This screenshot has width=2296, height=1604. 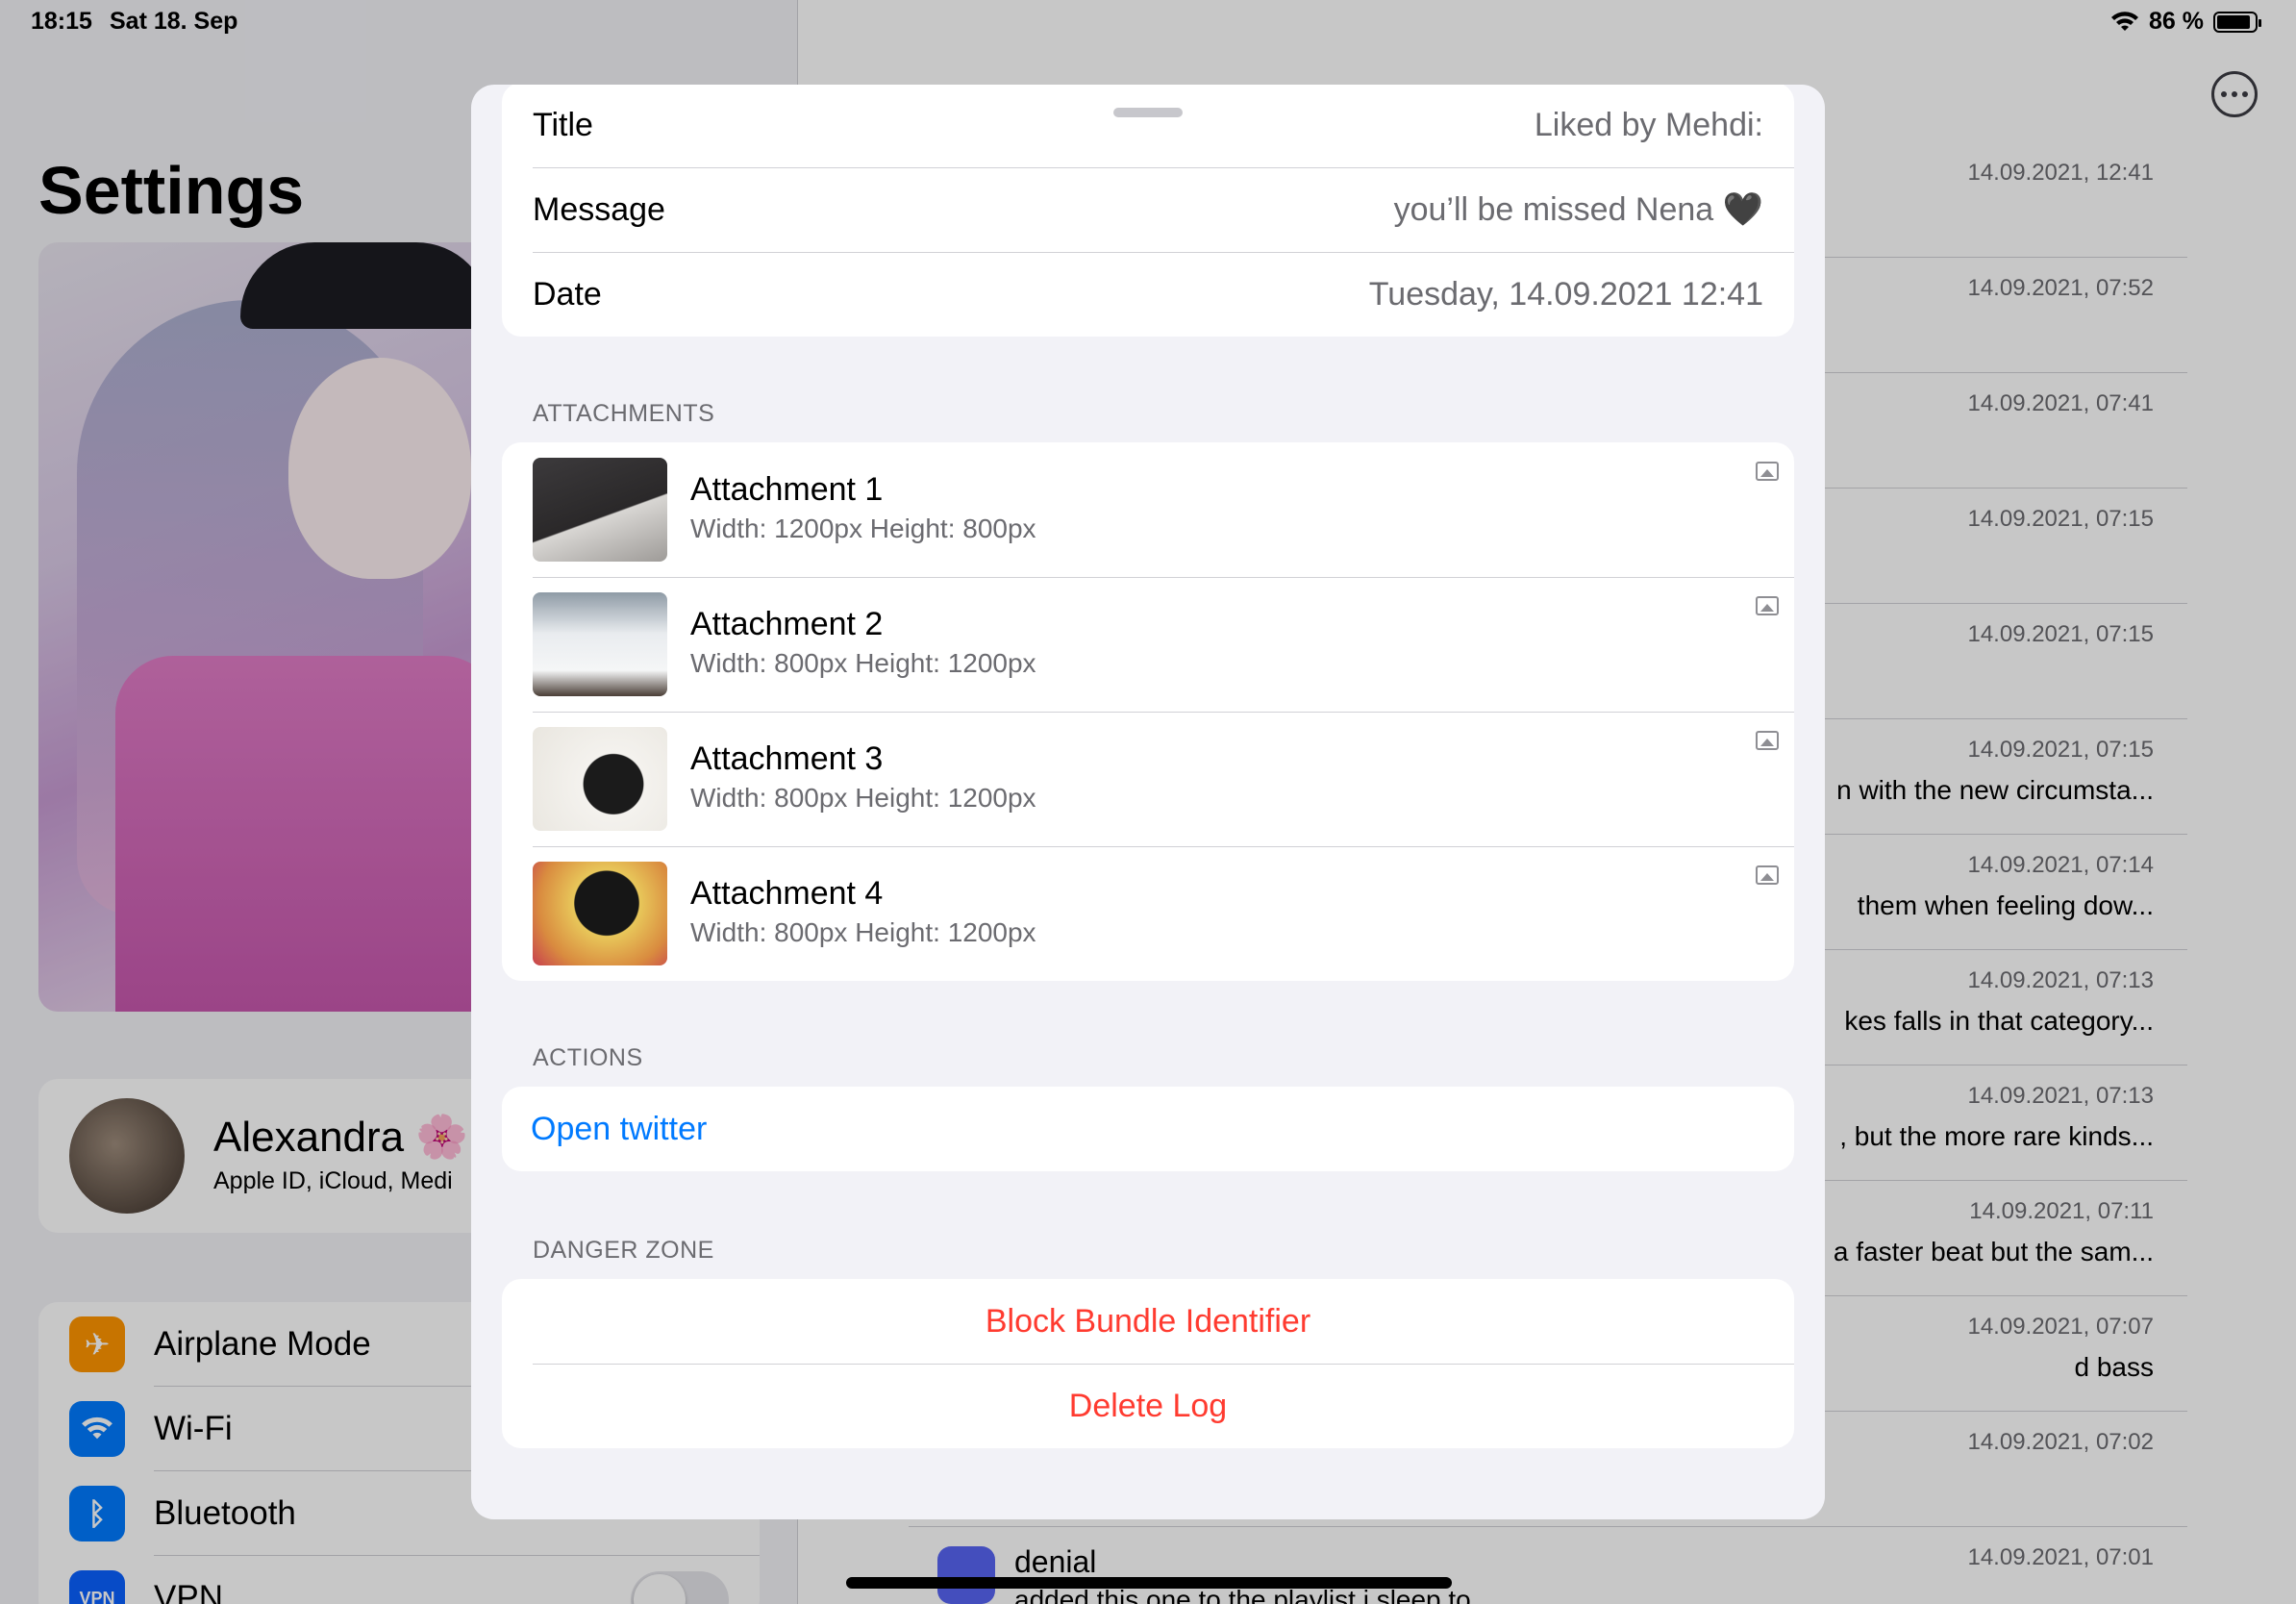 What do you see at coordinates (563, 124) in the screenshot?
I see `detail-key: Title` at bounding box center [563, 124].